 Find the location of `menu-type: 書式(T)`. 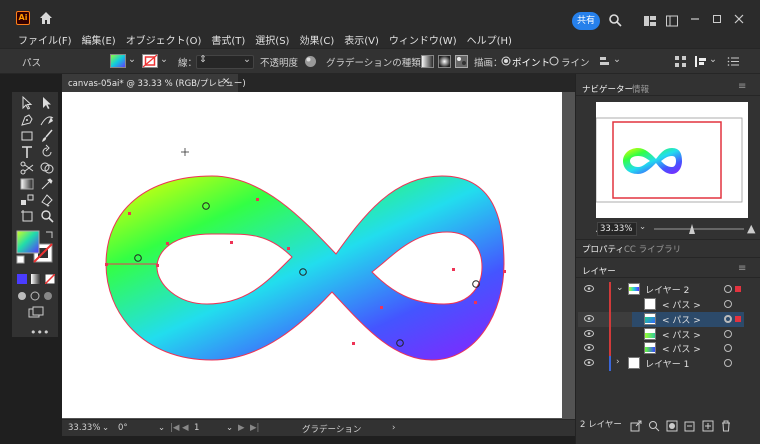

menu-type: 書式(T) is located at coordinates (228, 39).